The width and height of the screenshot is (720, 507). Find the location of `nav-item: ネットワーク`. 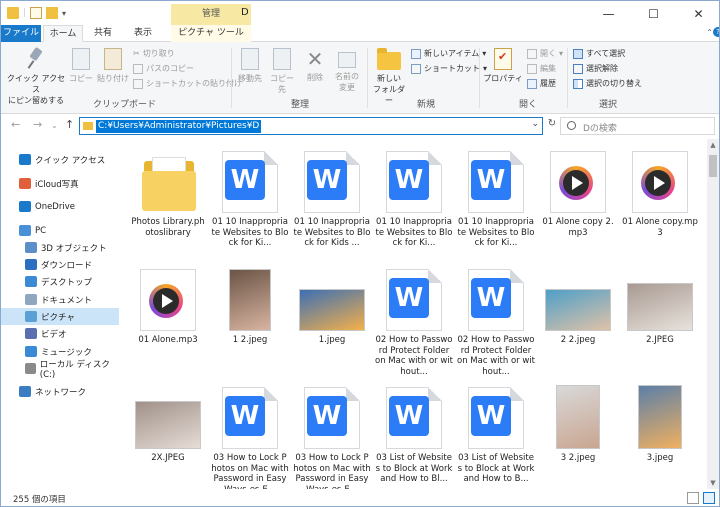

nav-item: ネットワーク is located at coordinates (60, 391).